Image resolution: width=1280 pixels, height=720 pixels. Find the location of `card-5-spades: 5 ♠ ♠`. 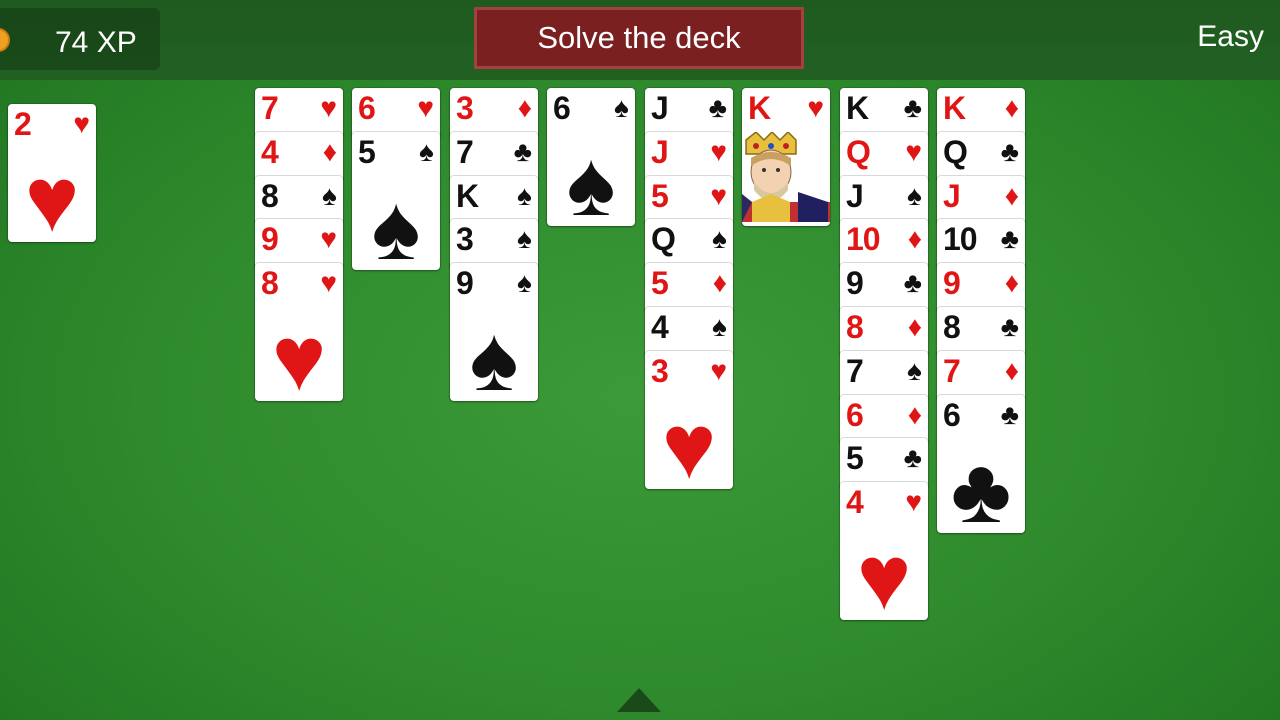

card-5-spades: 5 ♠ ♠ is located at coordinates (396, 202).